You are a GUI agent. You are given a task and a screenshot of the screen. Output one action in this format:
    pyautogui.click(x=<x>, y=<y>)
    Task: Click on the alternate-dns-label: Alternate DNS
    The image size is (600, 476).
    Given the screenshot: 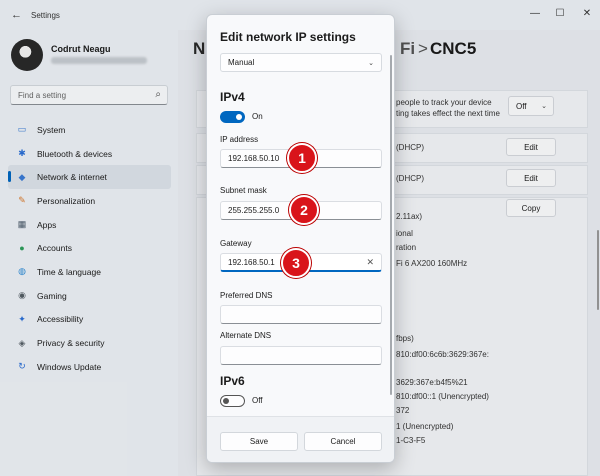 What is the action you would take?
    pyautogui.click(x=246, y=335)
    